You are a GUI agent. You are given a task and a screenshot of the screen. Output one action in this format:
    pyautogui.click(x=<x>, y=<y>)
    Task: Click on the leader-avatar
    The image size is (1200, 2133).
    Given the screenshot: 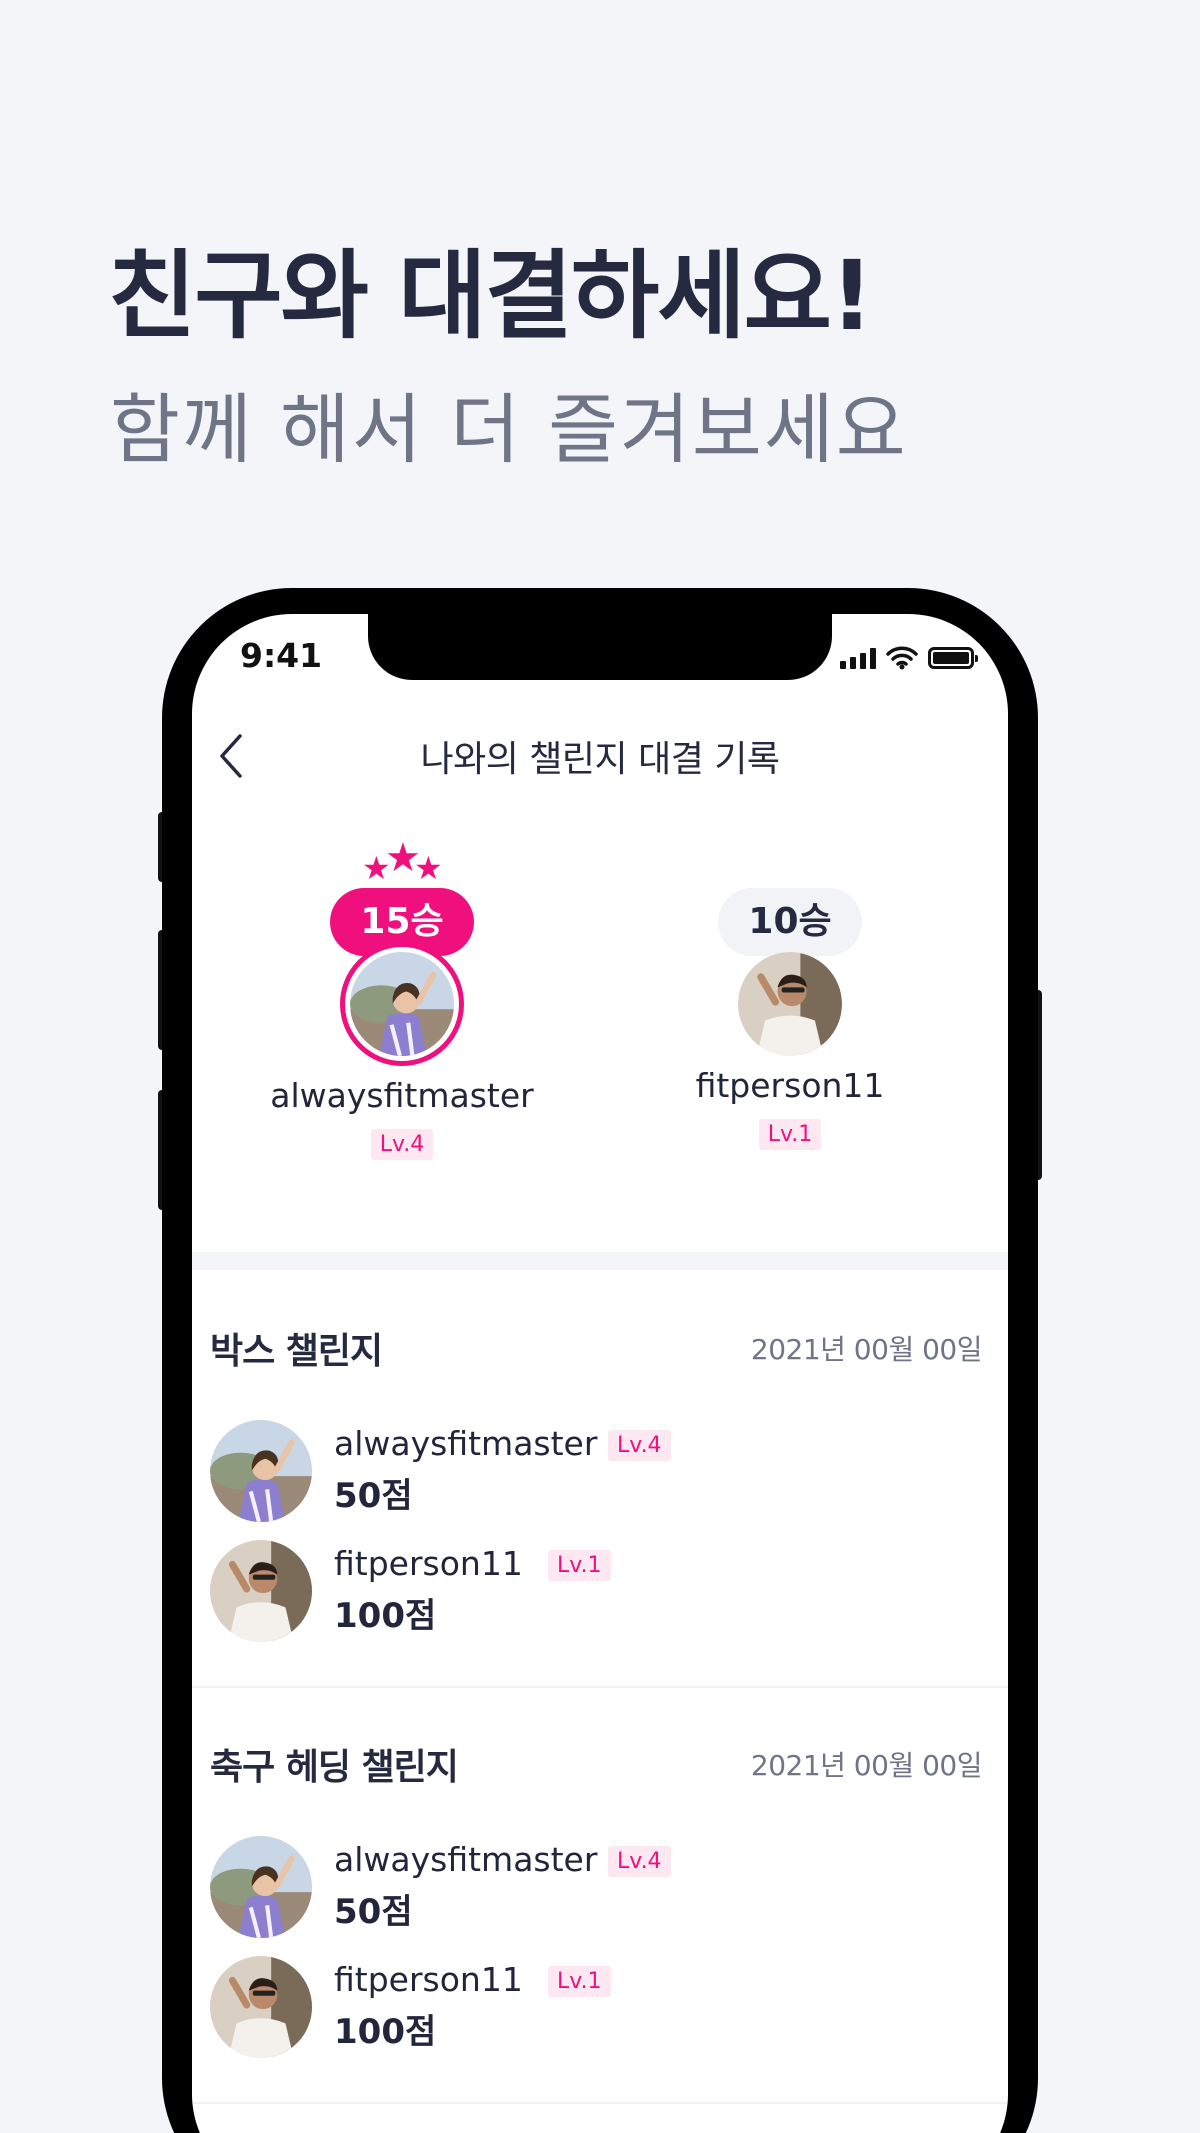 What is the action you would take?
    pyautogui.click(x=402, y=1004)
    